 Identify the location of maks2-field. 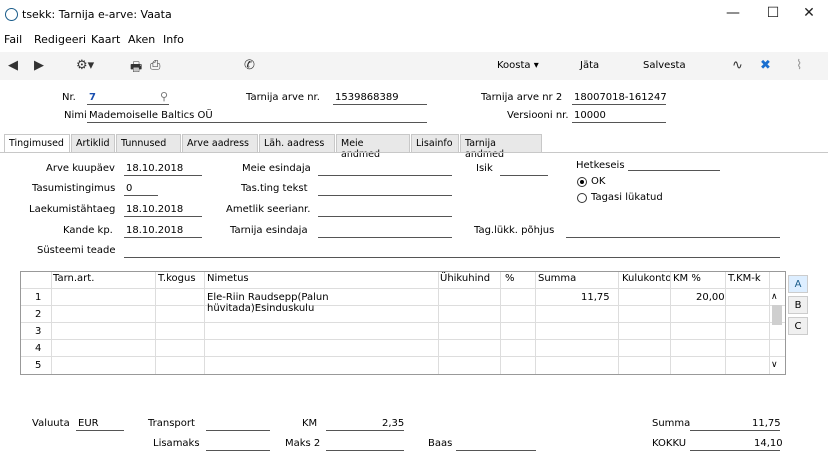
(365, 450).